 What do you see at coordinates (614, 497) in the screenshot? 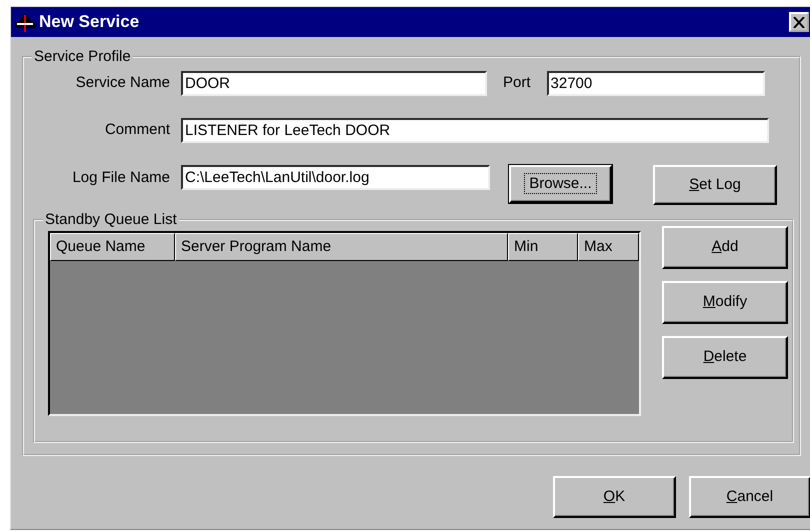
I see `ok-button: OK` at bounding box center [614, 497].